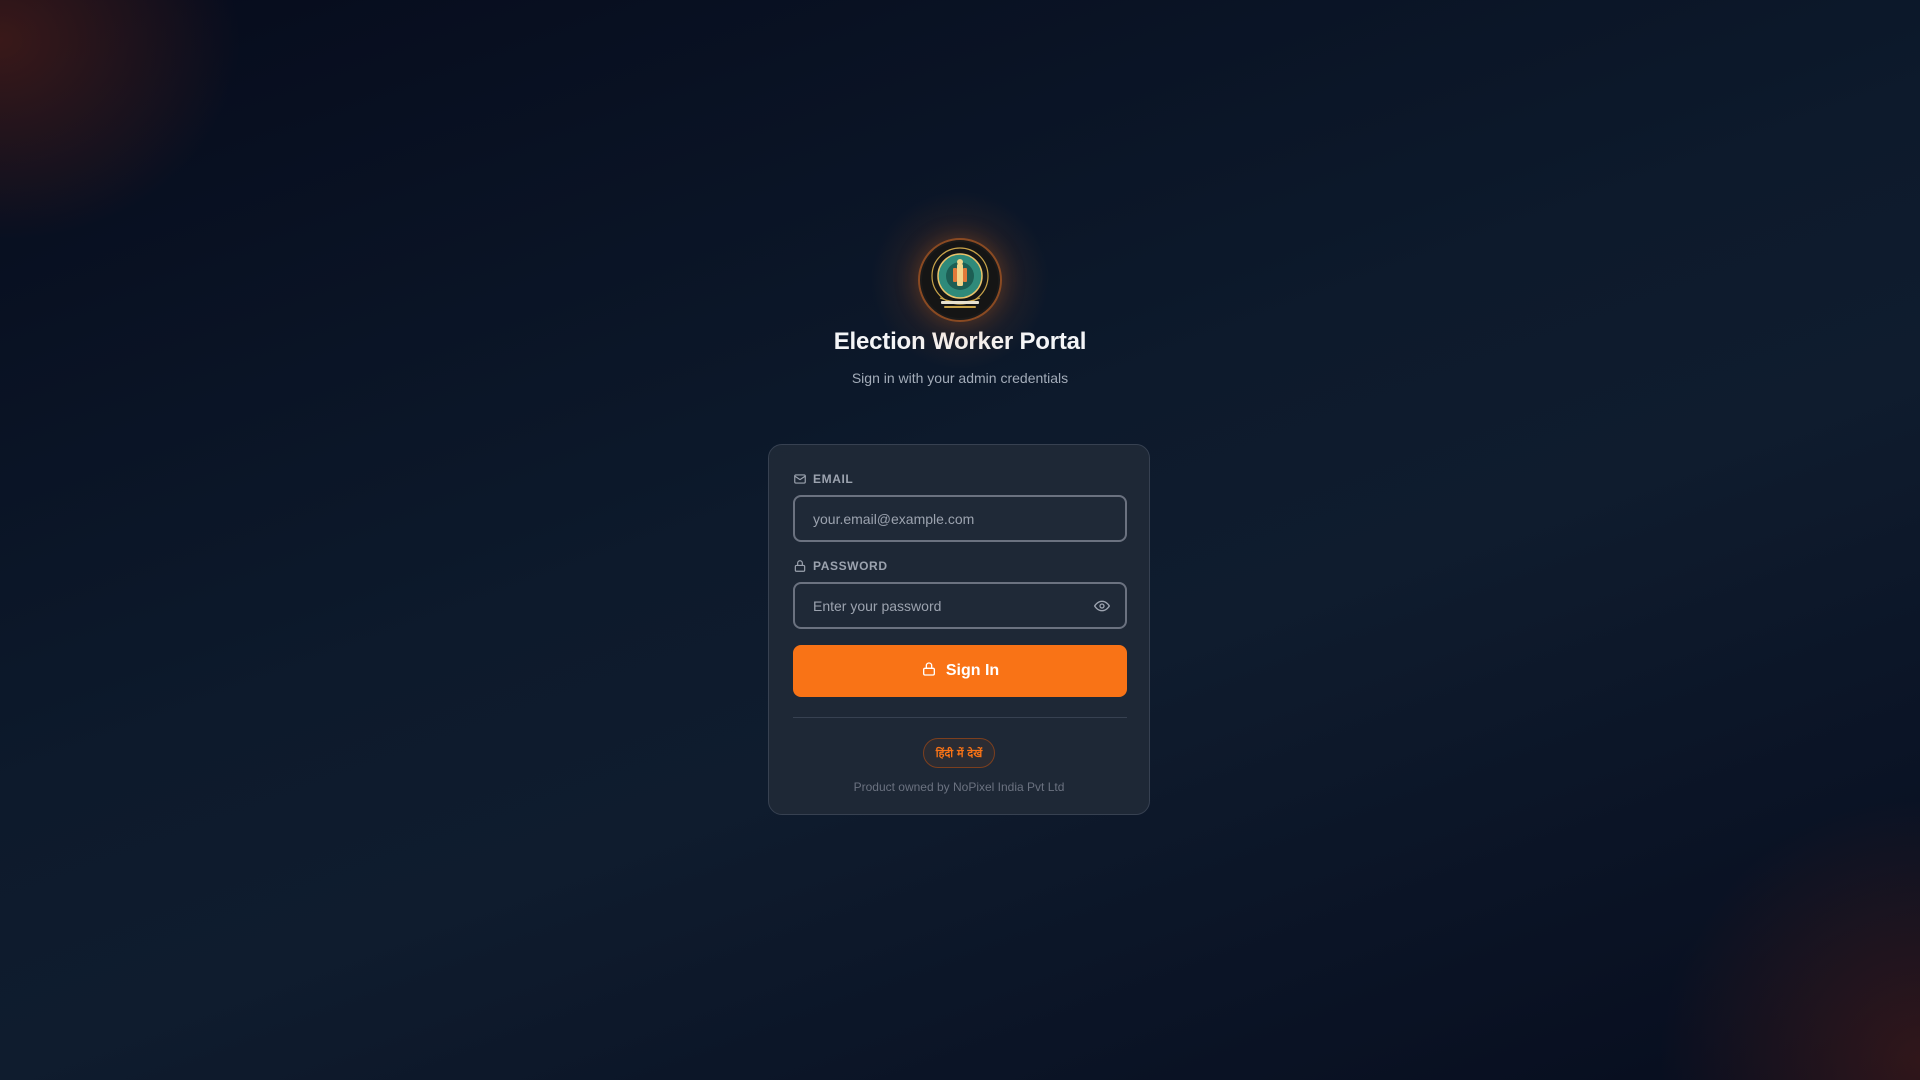  What do you see at coordinates (850, 566) in the screenshot?
I see `password-label: PASSWORD` at bounding box center [850, 566].